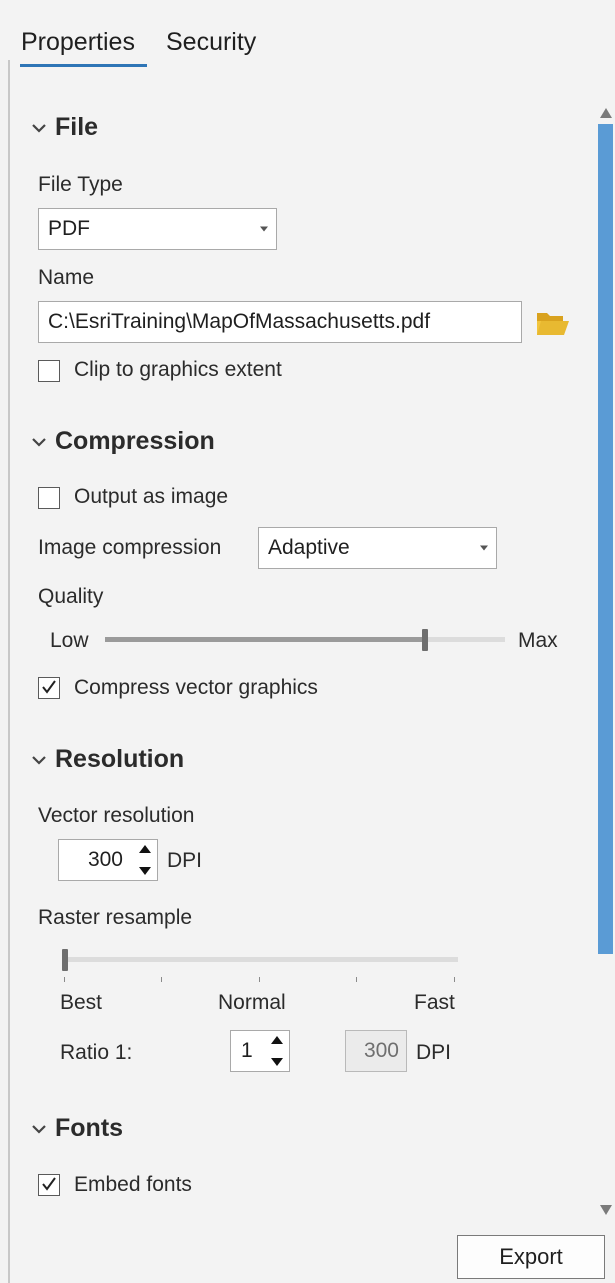 This screenshot has width=615, height=1283. I want to click on name-label: Name, so click(66, 277).